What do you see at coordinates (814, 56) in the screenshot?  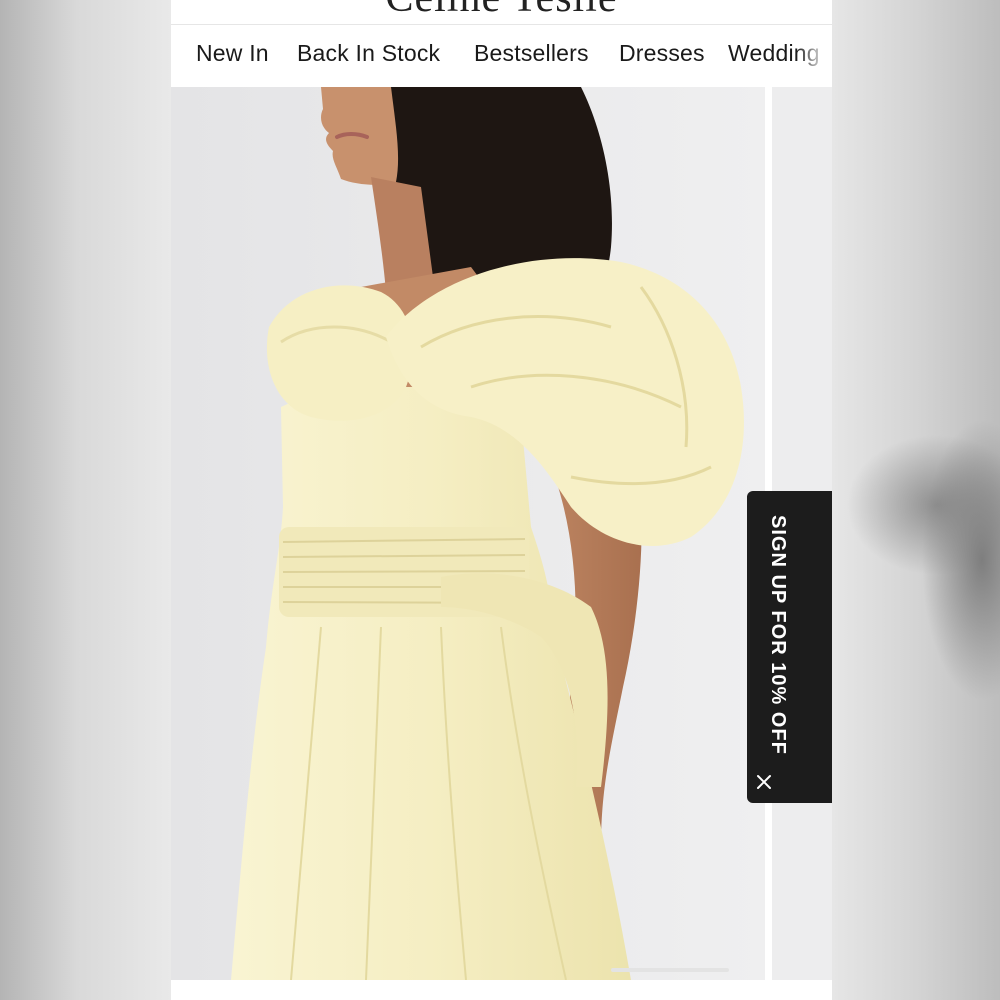 I see `nav-scroll-fade` at bounding box center [814, 56].